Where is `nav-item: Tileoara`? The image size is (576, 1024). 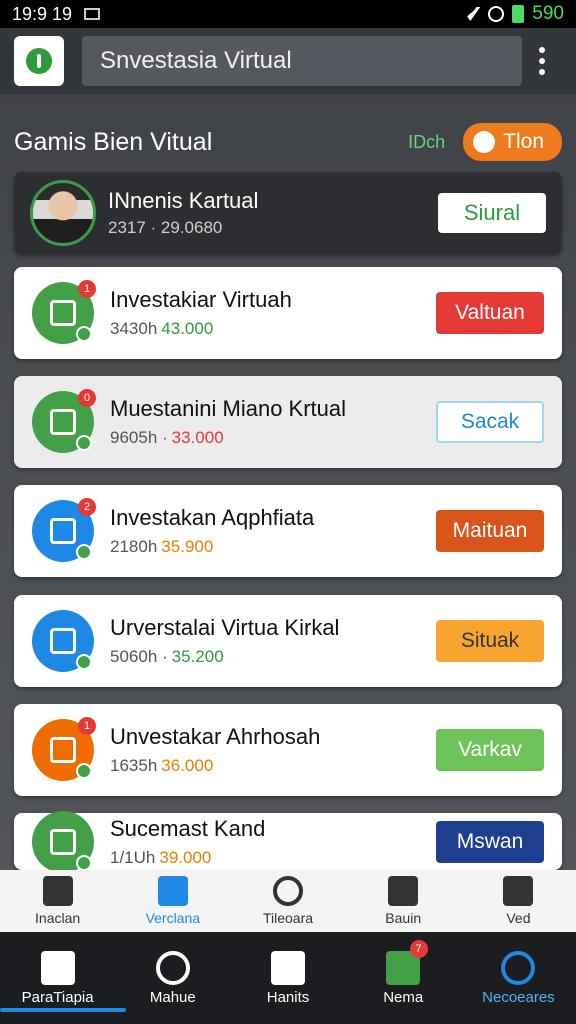
nav-item: Tileoara is located at coordinates (287, 901).